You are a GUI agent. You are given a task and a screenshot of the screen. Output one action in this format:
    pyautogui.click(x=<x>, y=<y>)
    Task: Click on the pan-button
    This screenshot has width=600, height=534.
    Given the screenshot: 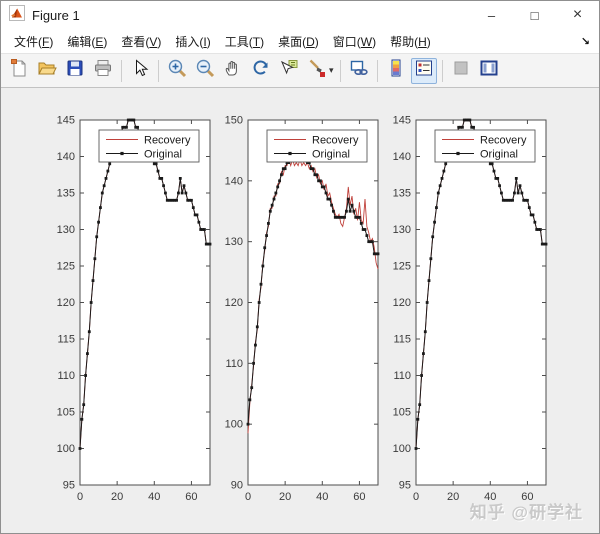 What is the action you would take?
    pyautogui.click(x=233, y=71)
    